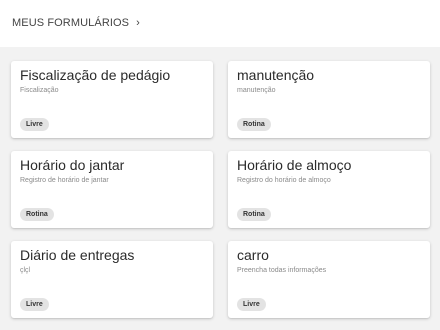  I want to click on form-card-description: Registro de horário de jantar, so click(64, 180).